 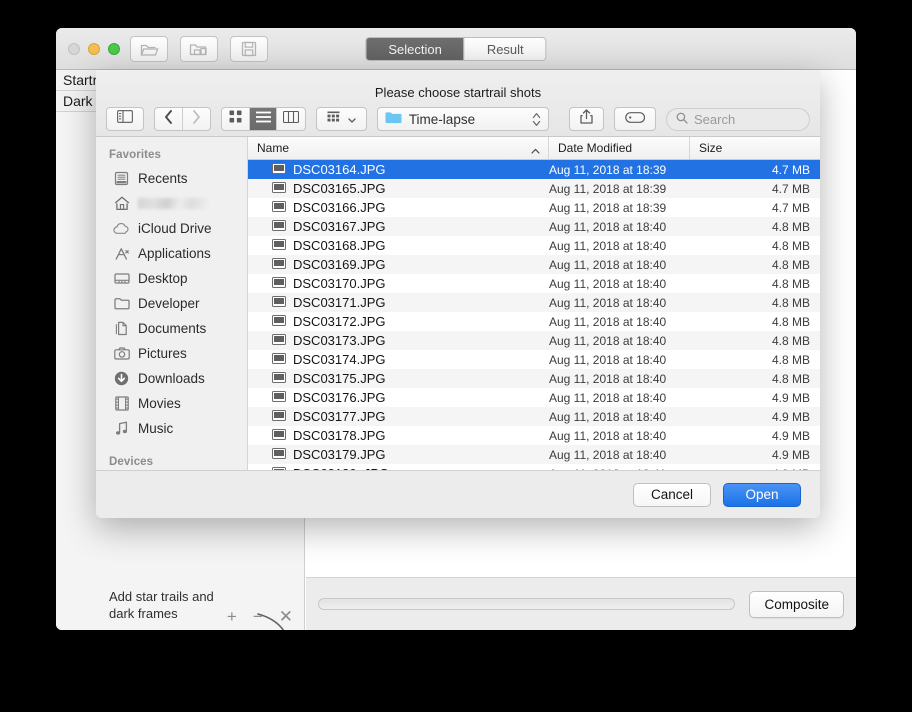 I want to click on file-name-cell: DSC03167.JPG, so click(x=398, y=226).